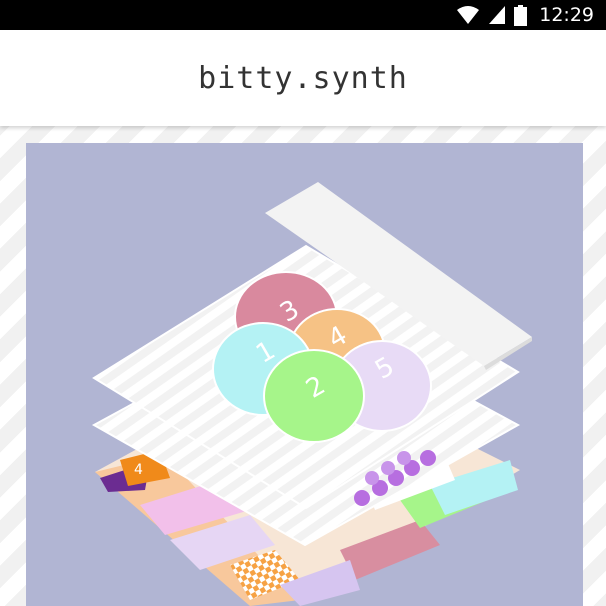 This screenshot has width=606, height=606. Describe the element at coordinates (497, 15) in the screenshot. I see `signal-icon` at that location.